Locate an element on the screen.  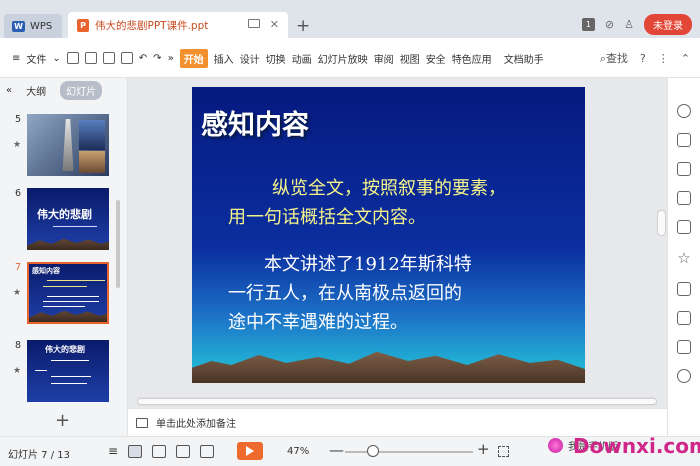
redo-icon: ↷ is located at coordinates (157, 58).